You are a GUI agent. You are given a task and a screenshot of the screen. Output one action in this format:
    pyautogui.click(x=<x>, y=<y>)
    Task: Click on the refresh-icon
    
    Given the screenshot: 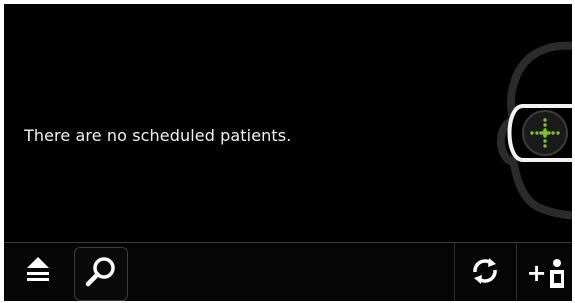 What is the action you would take?
    pyautogui.click(x=485, y=273)
    